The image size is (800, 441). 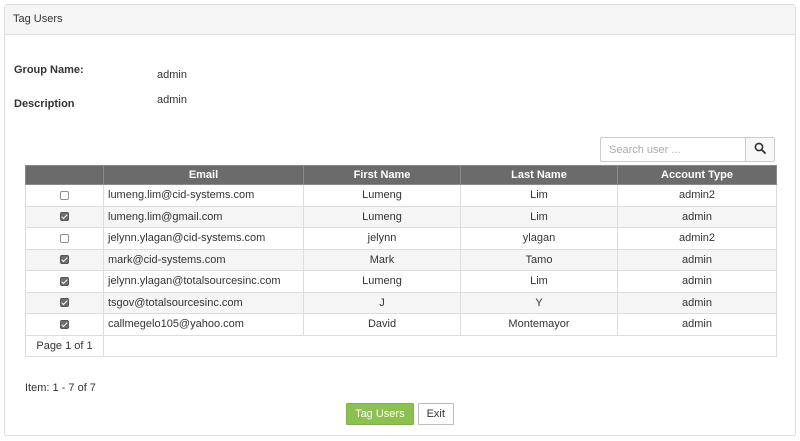 I want to click on tag-users-button: Tag Users, so click(x=380, y=414).